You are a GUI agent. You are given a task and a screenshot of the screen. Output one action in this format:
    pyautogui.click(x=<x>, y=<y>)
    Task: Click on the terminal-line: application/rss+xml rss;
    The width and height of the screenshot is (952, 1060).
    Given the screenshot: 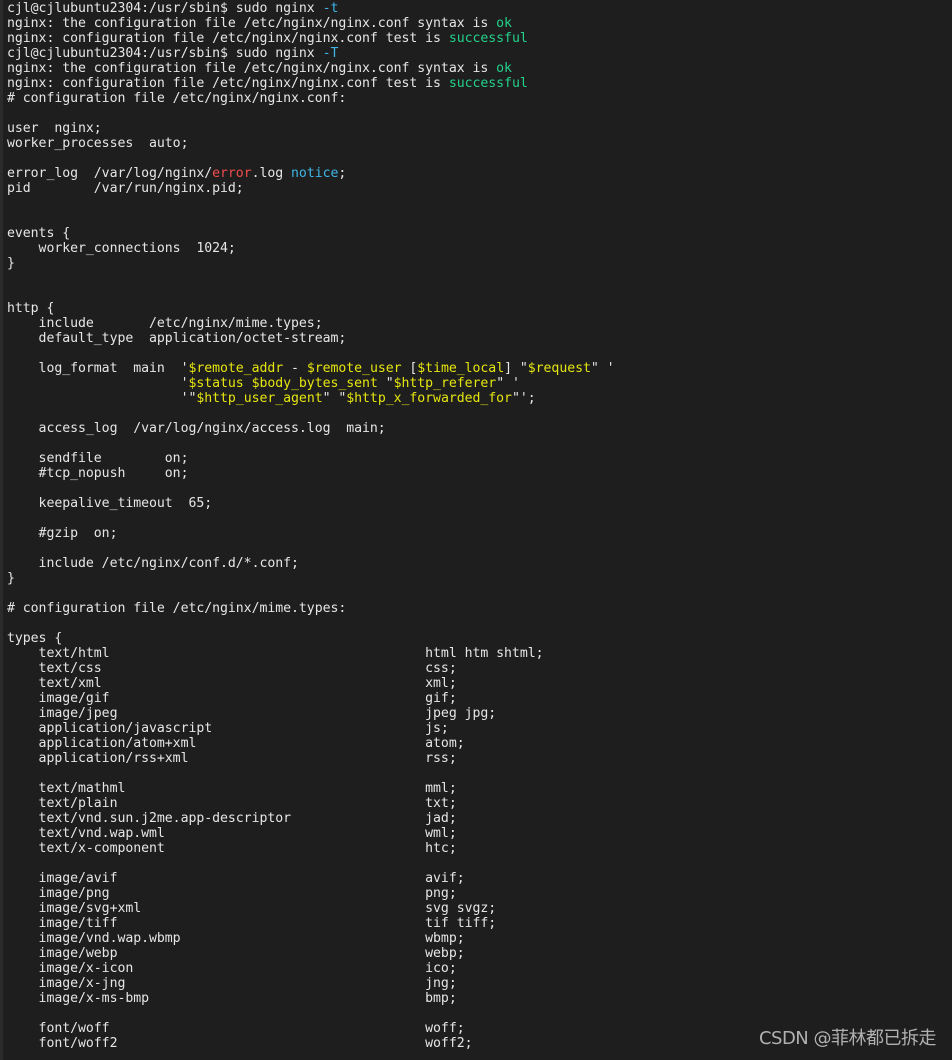 What is the action you would take?
    pyautogui.click(x=479, y=758)
    